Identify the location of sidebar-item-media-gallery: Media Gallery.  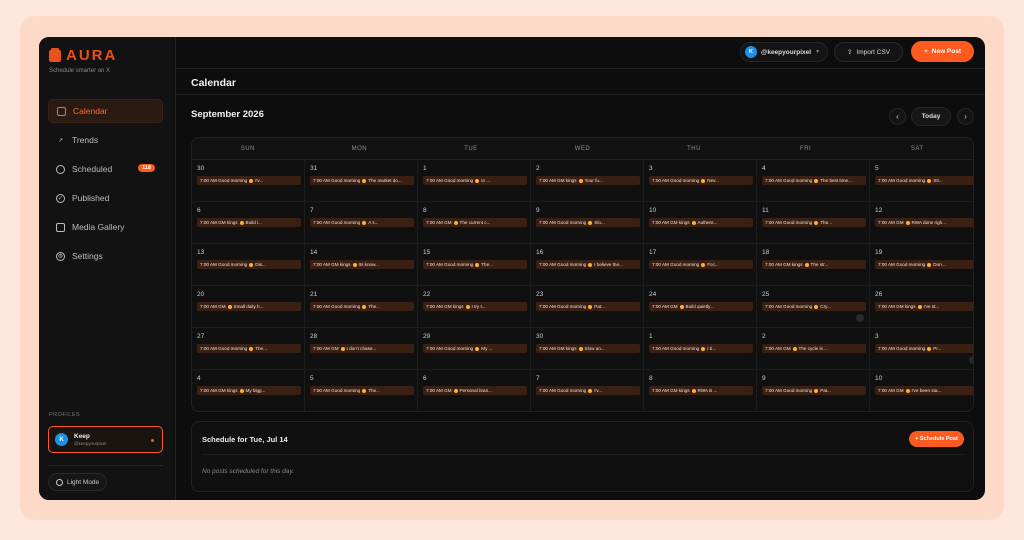
(105, 227).